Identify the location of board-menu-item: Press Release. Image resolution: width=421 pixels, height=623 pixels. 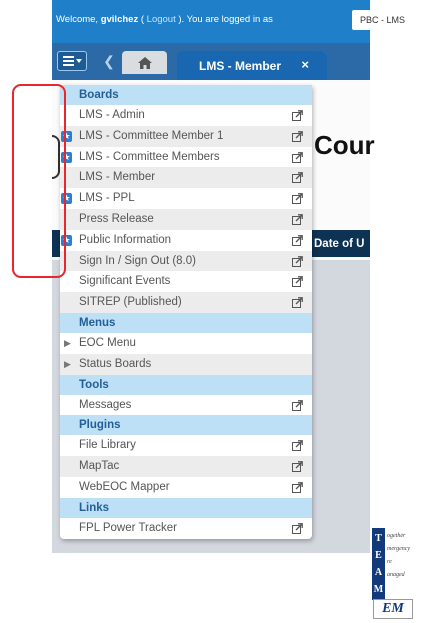
(186, 219).